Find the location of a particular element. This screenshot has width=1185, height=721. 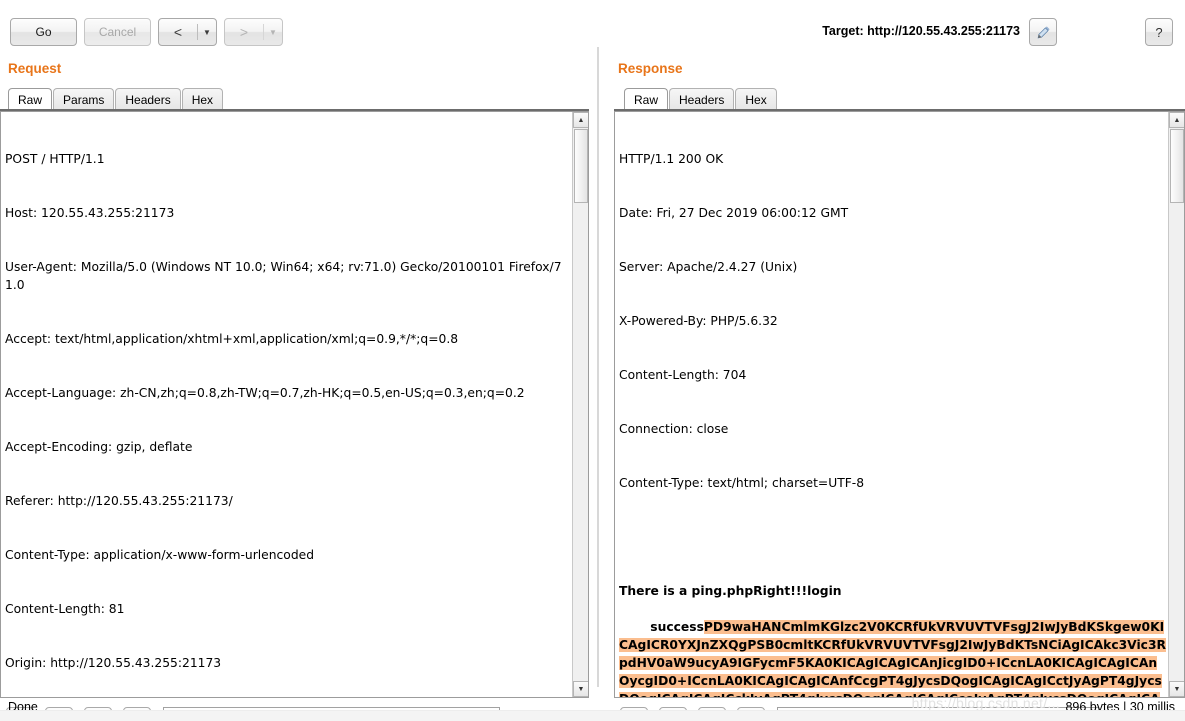

response-header-line: Server: Apache/2.4.27 (Unix) is located at coordinates (708, 267).